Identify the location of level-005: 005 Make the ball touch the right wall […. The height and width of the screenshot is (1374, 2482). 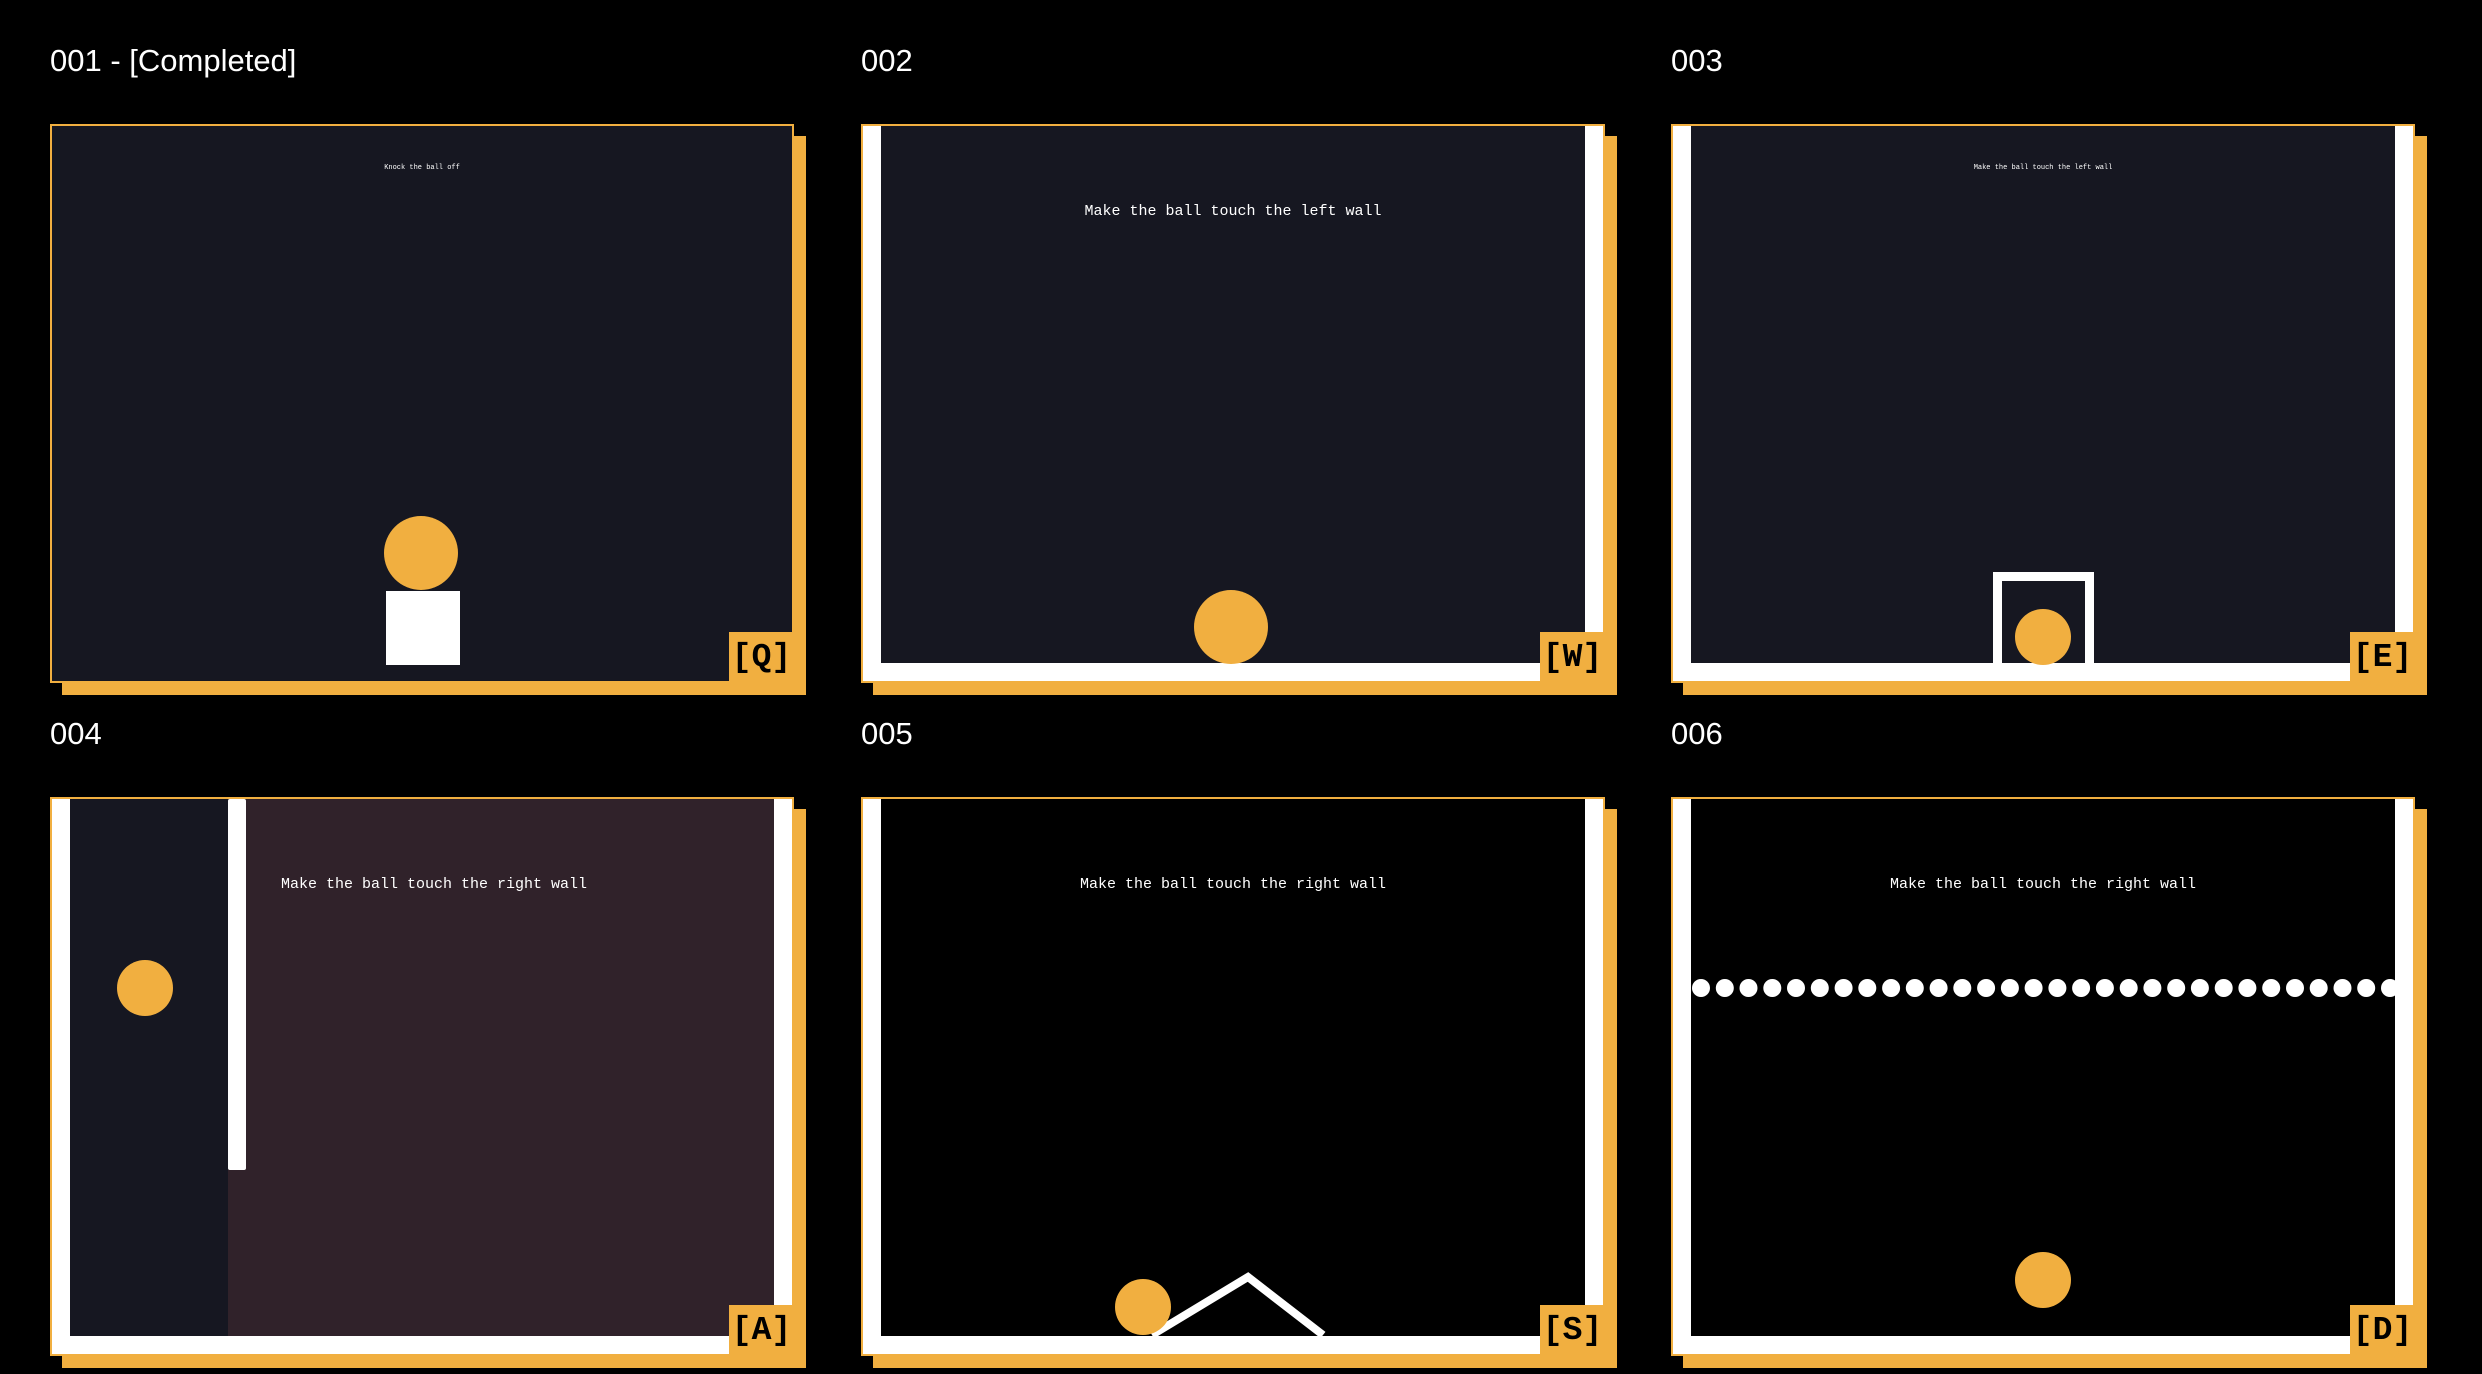
(1240, 1041).